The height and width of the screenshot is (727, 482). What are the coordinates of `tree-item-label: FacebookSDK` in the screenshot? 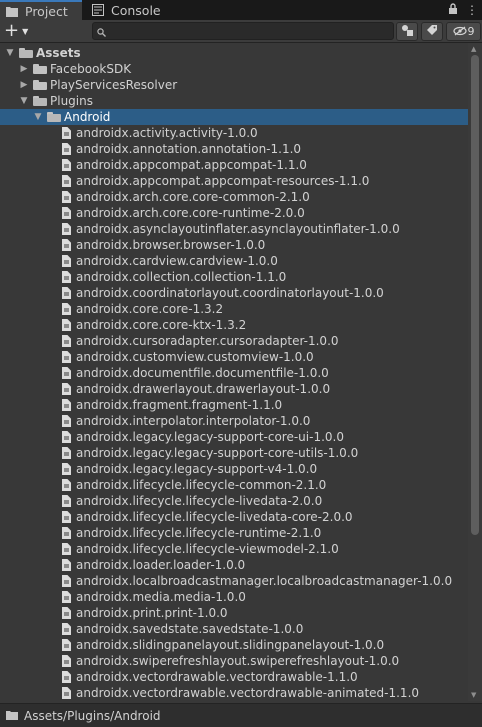 It's located at (91, 69).